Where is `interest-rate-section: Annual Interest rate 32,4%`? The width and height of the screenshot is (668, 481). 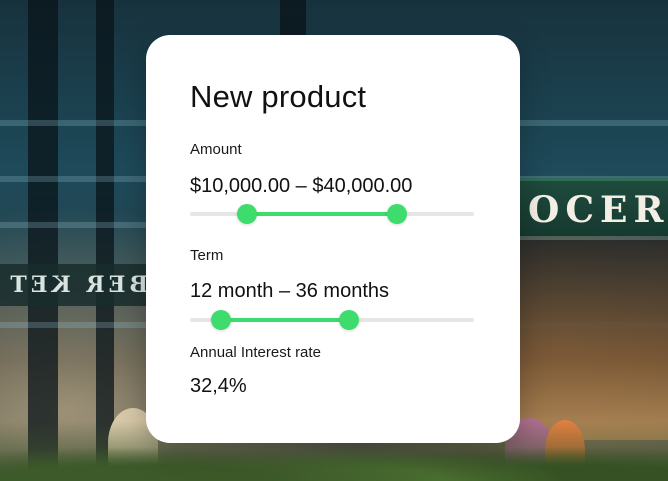 interest-rate-section: Annual Interest rate 32,4% is located at coordinates (255, 371).